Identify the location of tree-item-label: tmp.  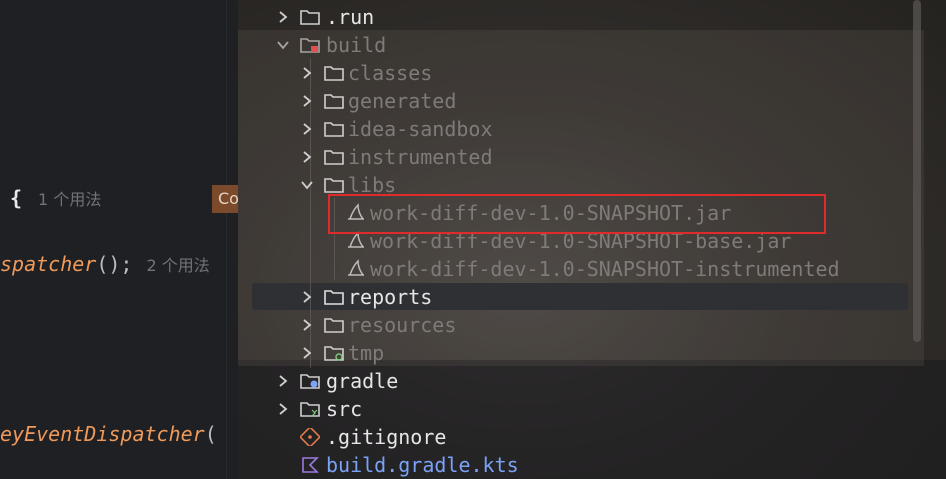
(366, 353).